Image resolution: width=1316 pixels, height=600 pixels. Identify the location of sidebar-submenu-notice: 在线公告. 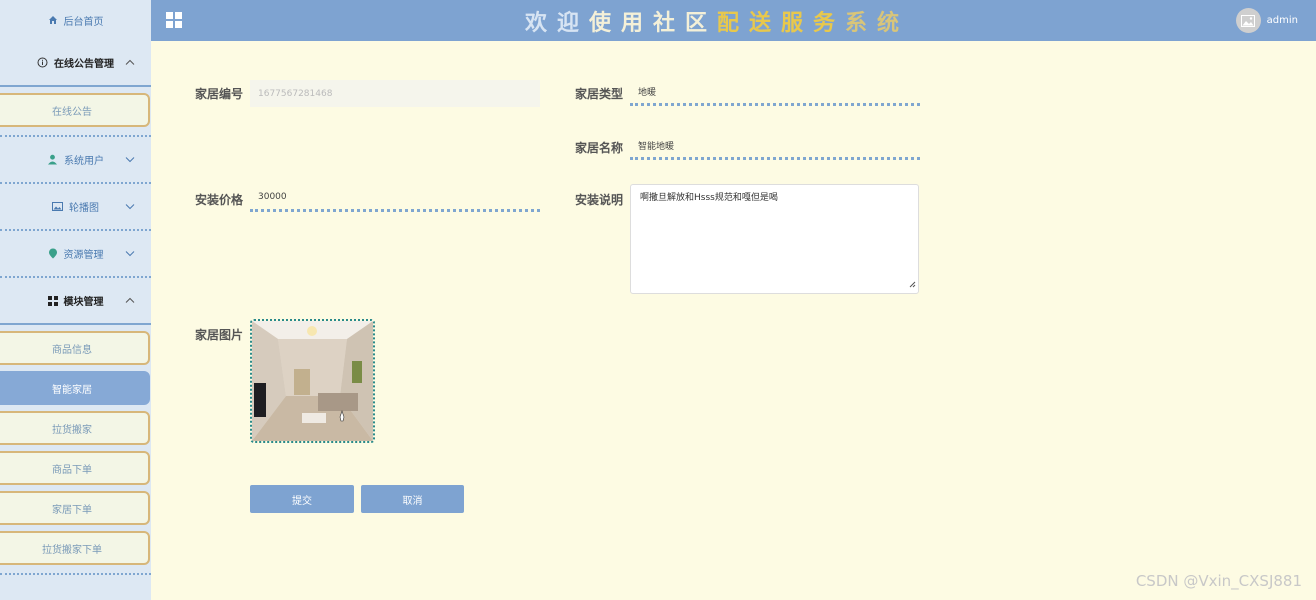
(75, 115).